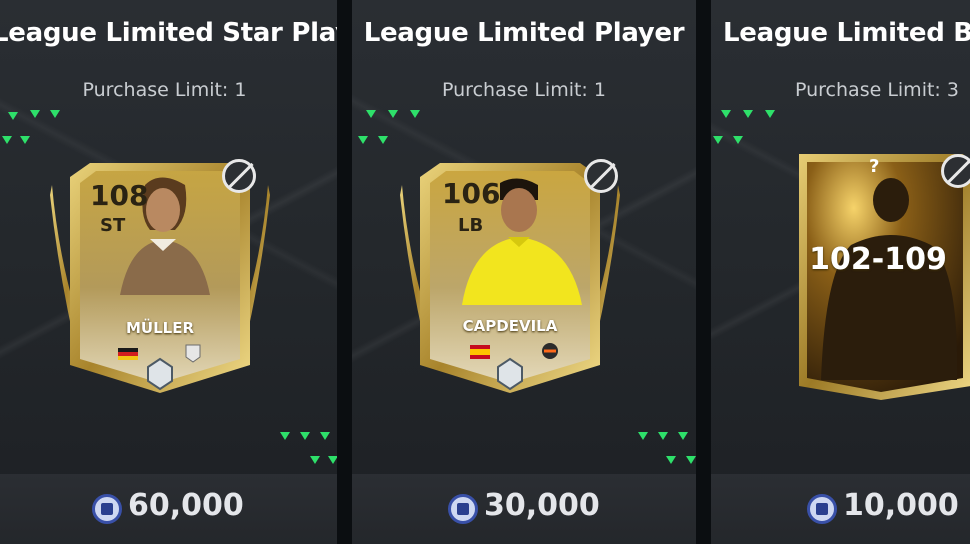 Image resolution: width=970 pixels, height=544 pixels. Describe the element at coordinates (471, 225) in the screenshot. I see `player-position: LB` at that location.